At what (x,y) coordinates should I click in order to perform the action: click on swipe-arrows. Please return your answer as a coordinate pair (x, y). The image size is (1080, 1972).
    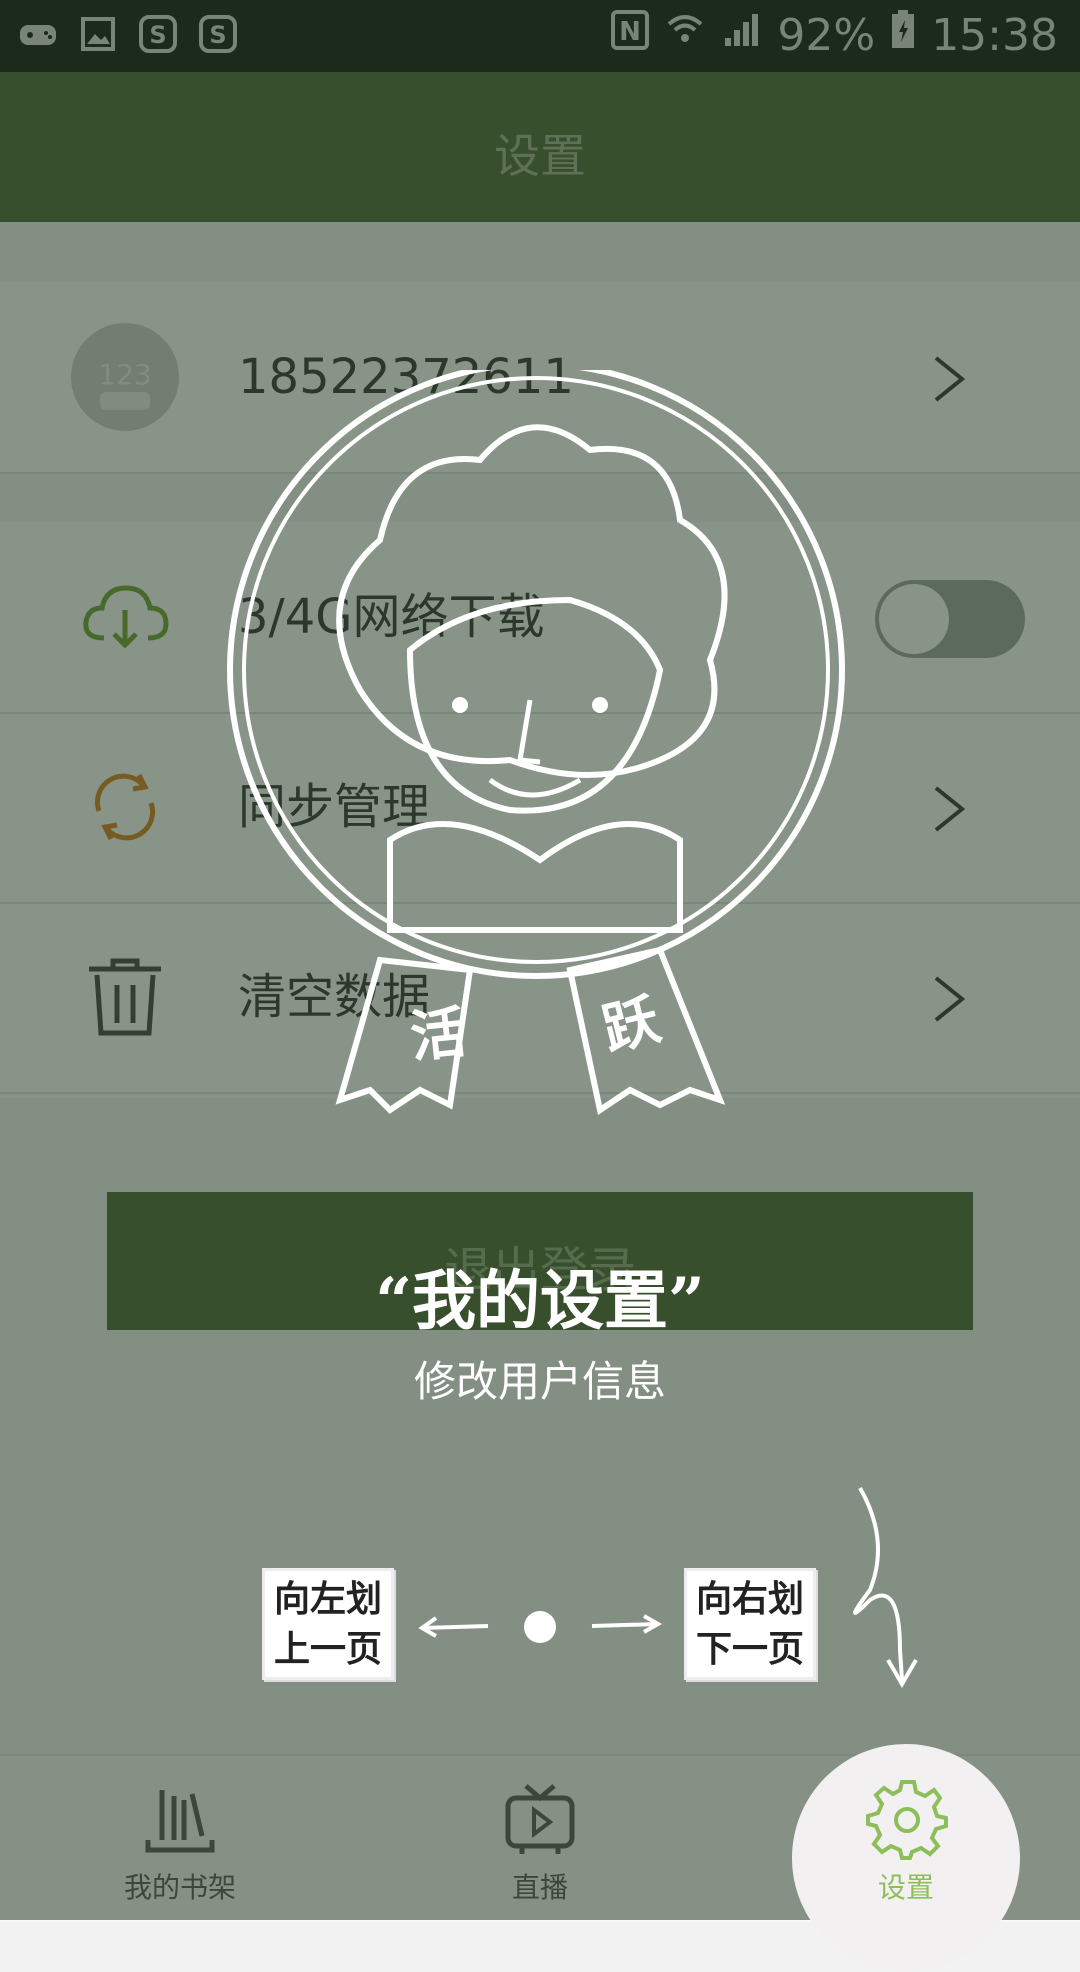
    Looking at the image, I should click on (540, 1627).